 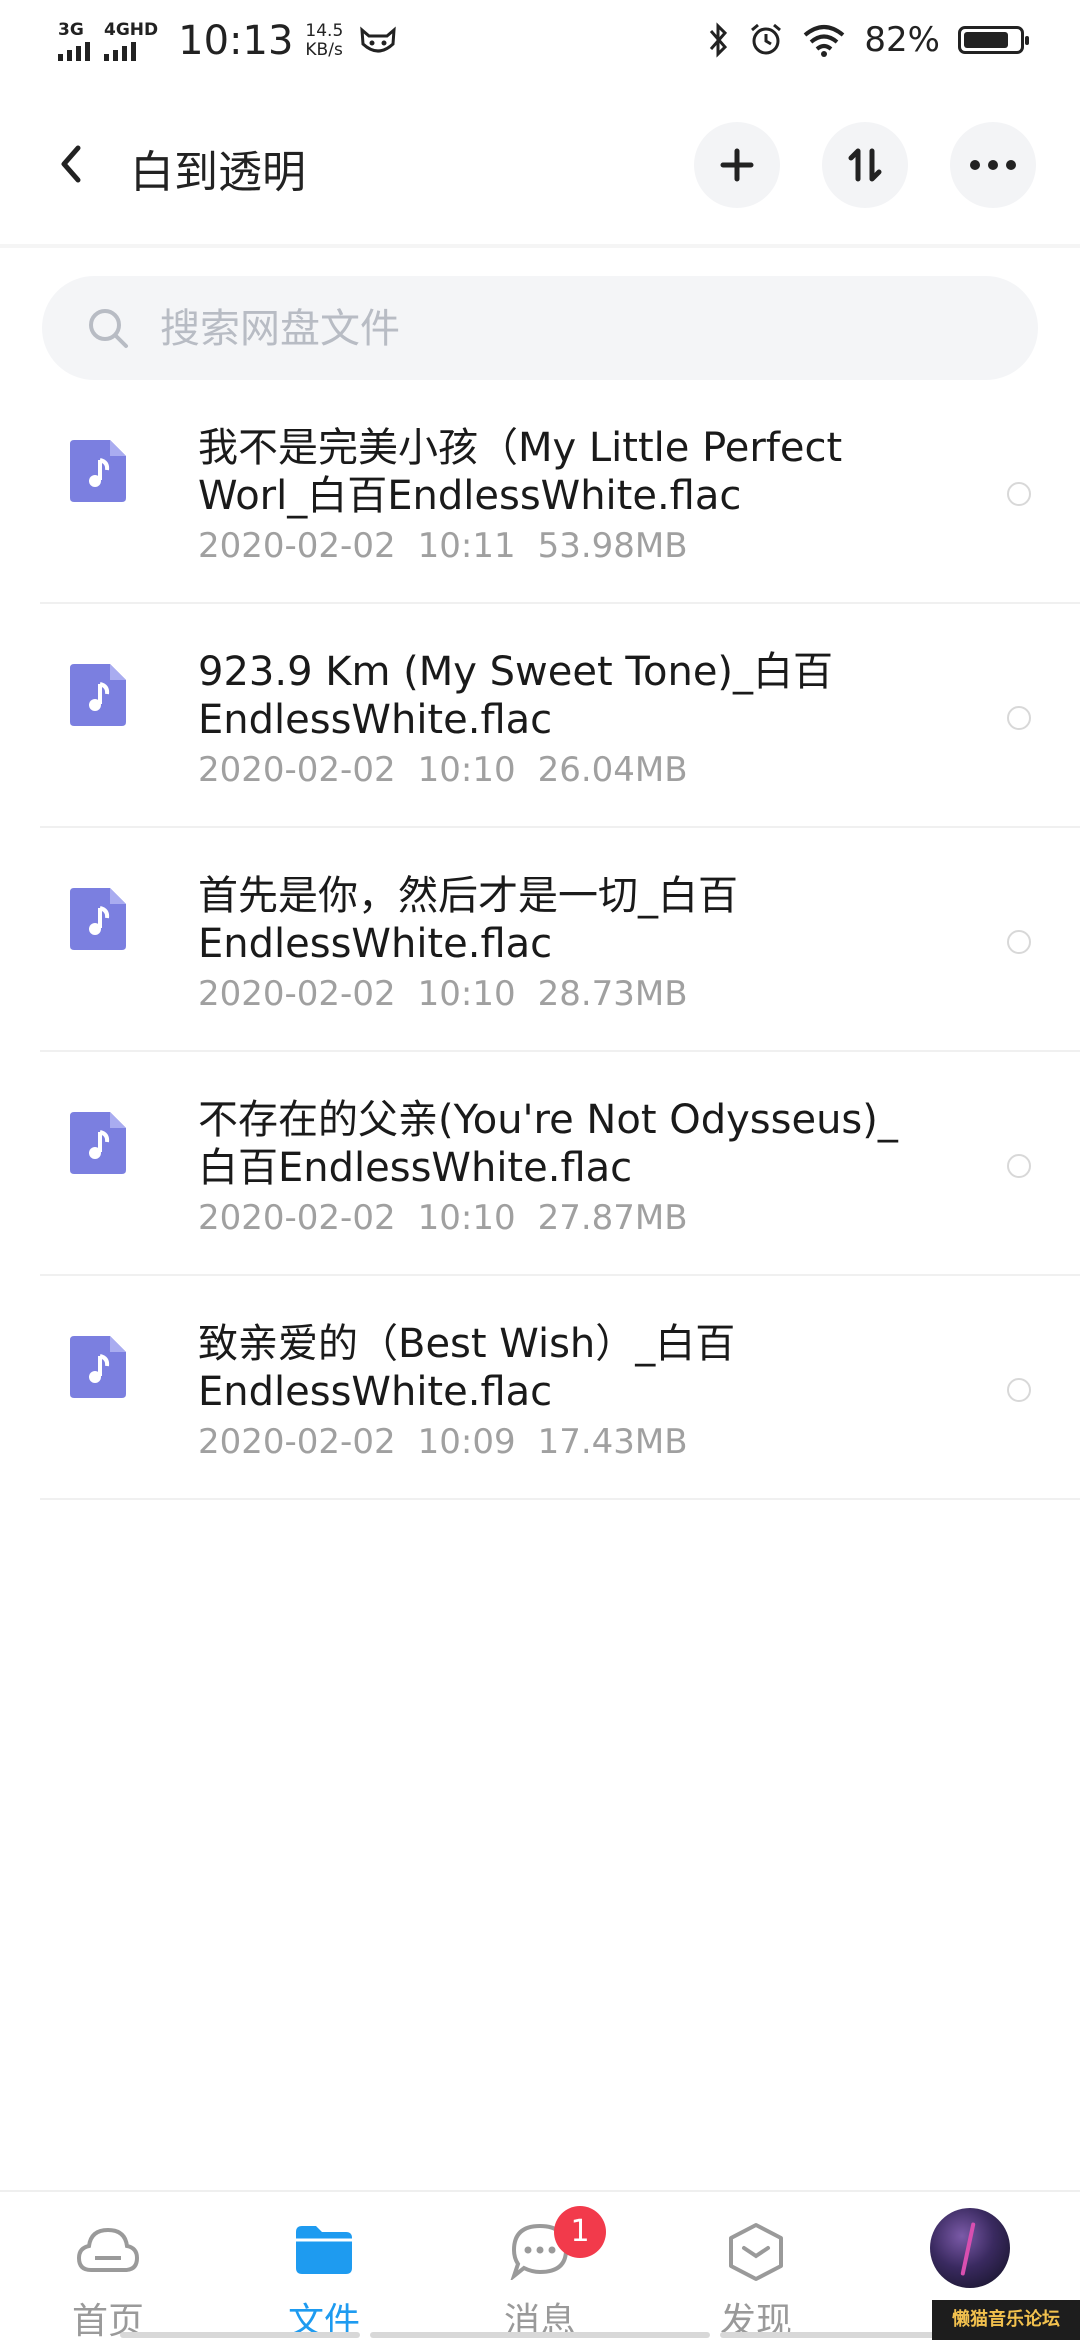 I want to click on file-time: 10:09, so click(x=466, y=1442).